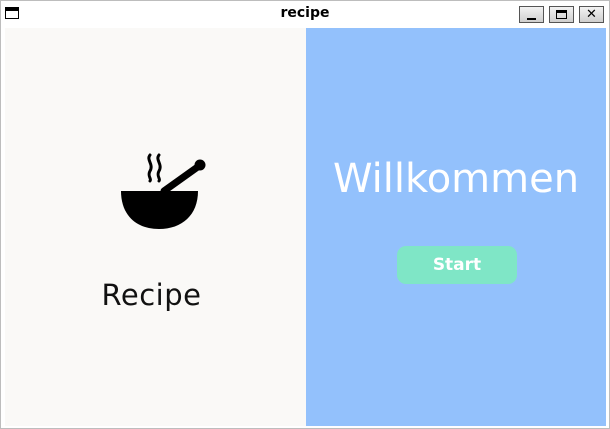  I want to click on maximize-button, so click(561, 14).